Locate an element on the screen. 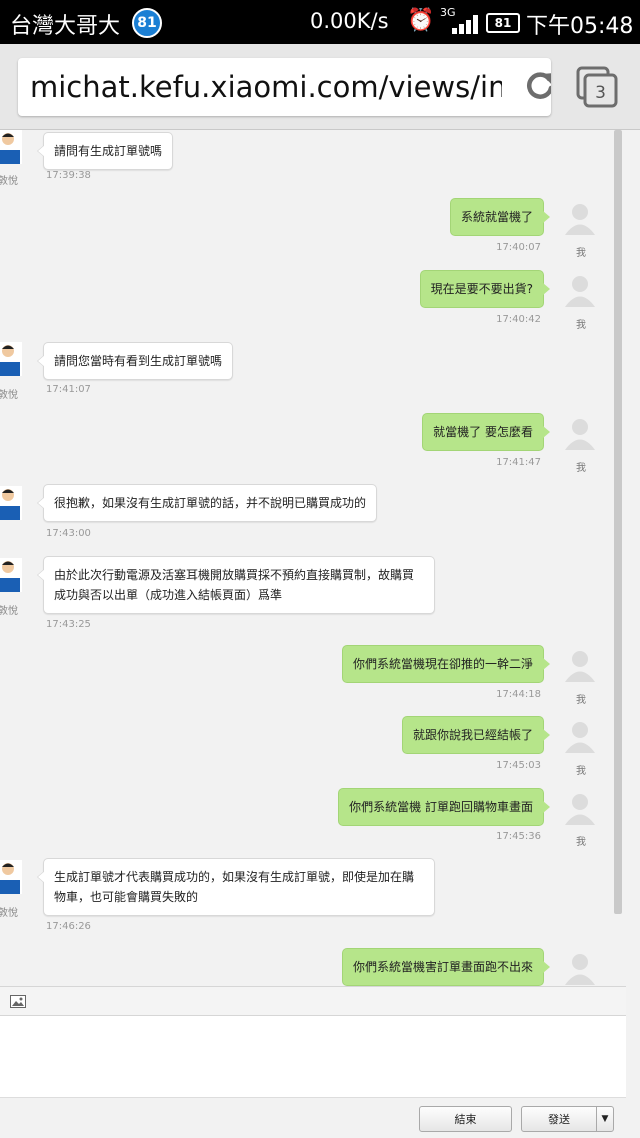 The height and width of the screenshot is (1138, 640). message-input is located at coordinates (313, 1057).